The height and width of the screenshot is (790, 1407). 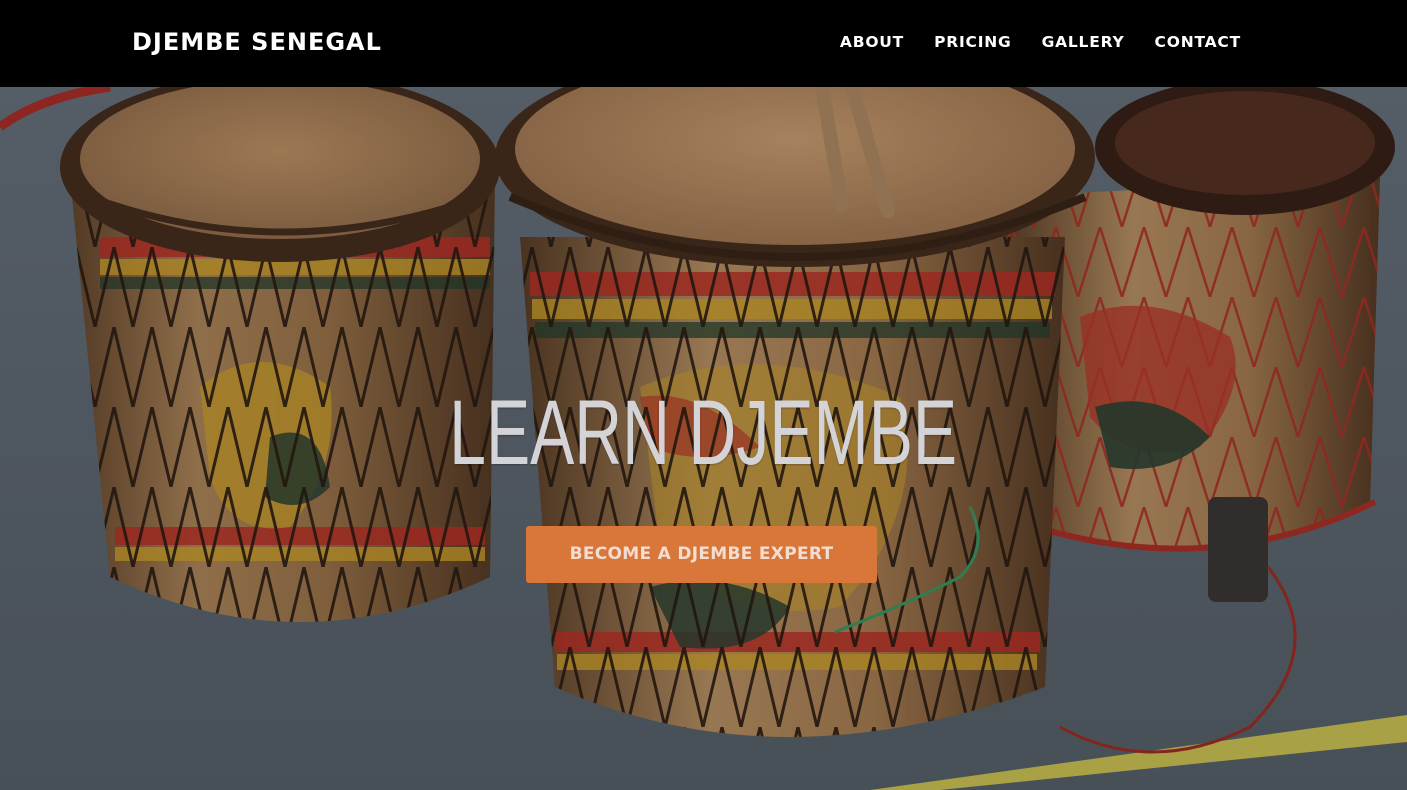 What do you see at coordinates (973, 42) in the screenshot?
I see `nav-link-pricing: PRICING` at bounding box center [973, 42].